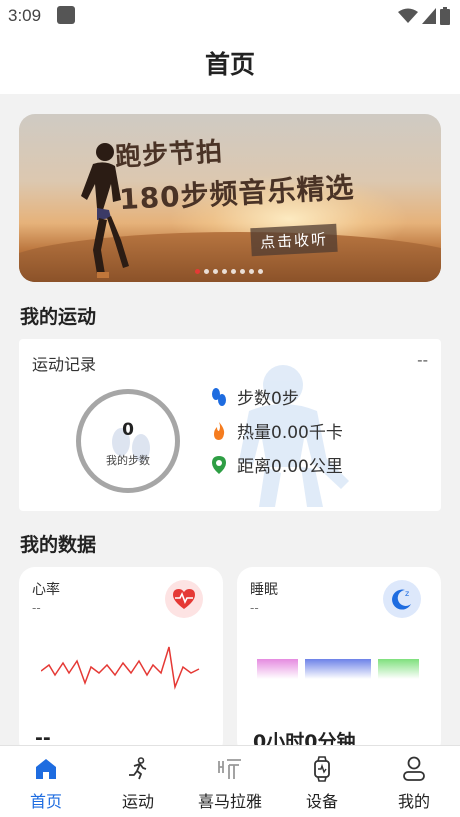  Describe the element at coordinates (219, 397) in the screenshot. I see `footprint-icon` at that location.